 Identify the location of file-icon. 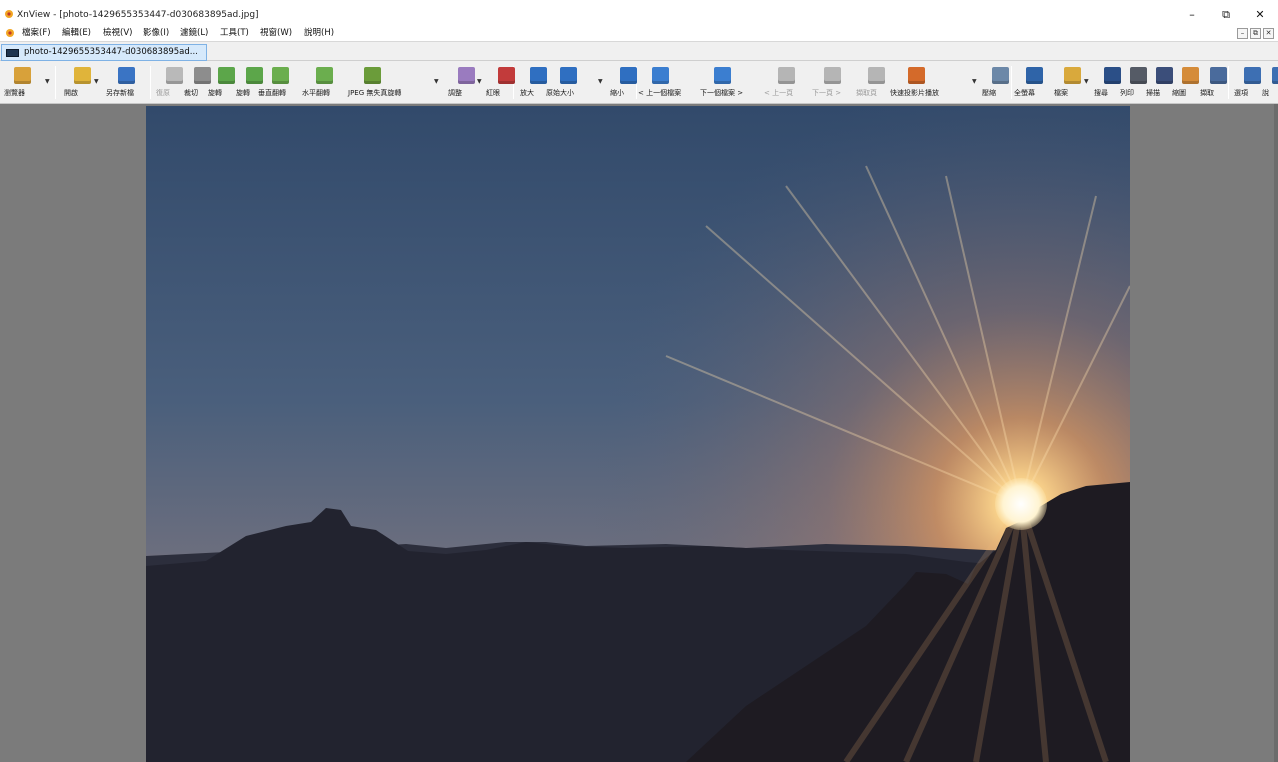
(1072, 75).